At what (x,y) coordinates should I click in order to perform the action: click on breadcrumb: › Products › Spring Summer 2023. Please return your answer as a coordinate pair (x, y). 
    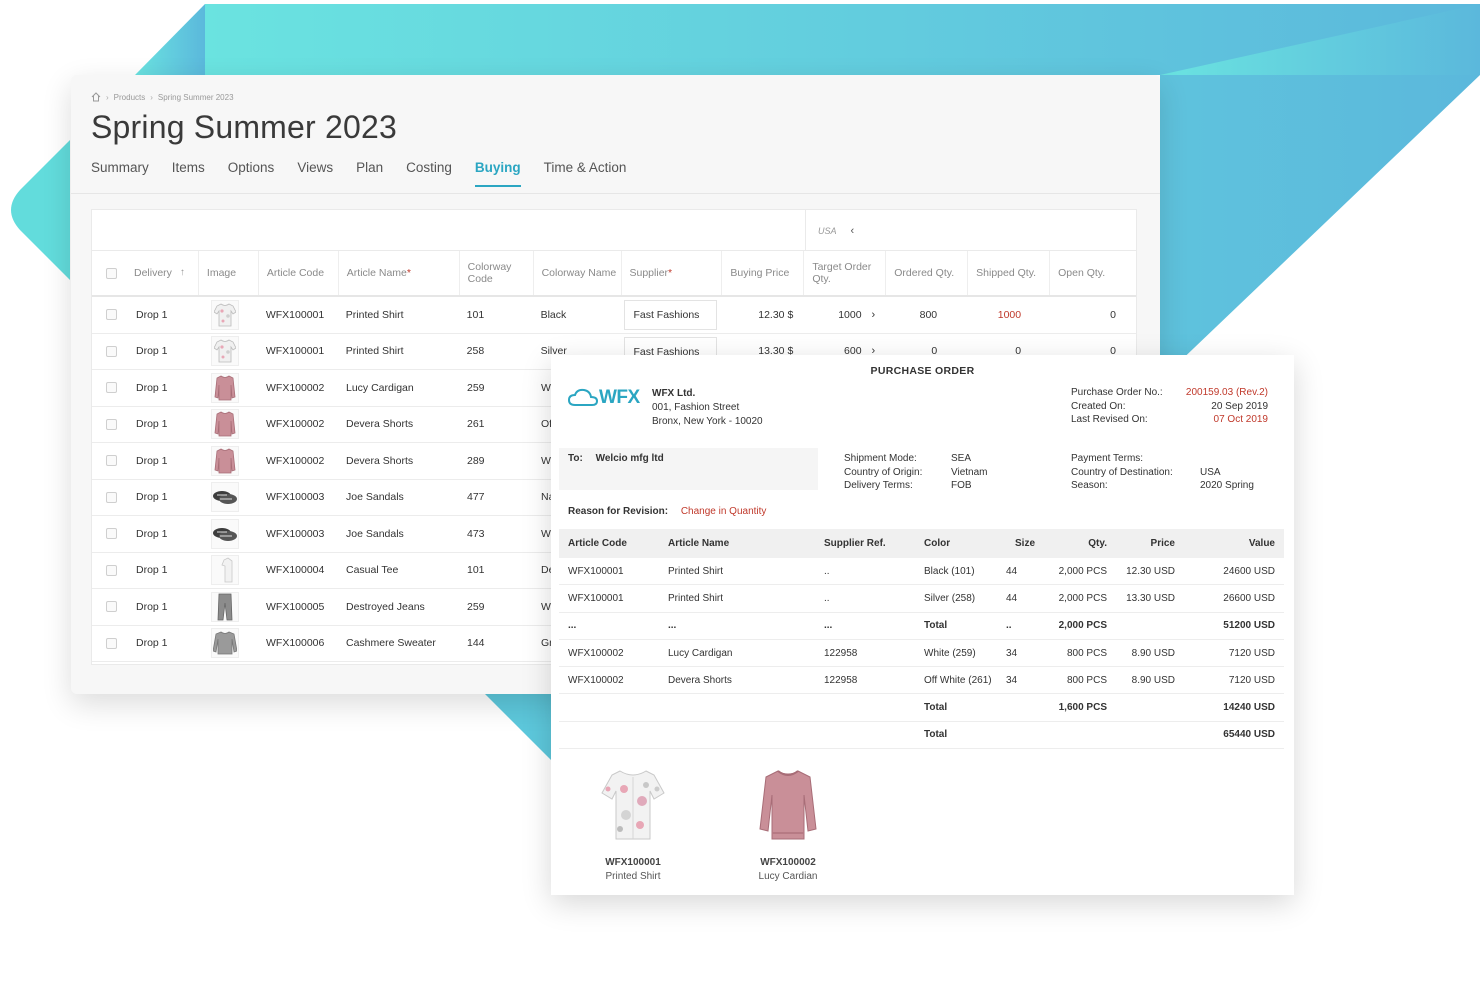
    Looking at the image, I should click on (615, 97).